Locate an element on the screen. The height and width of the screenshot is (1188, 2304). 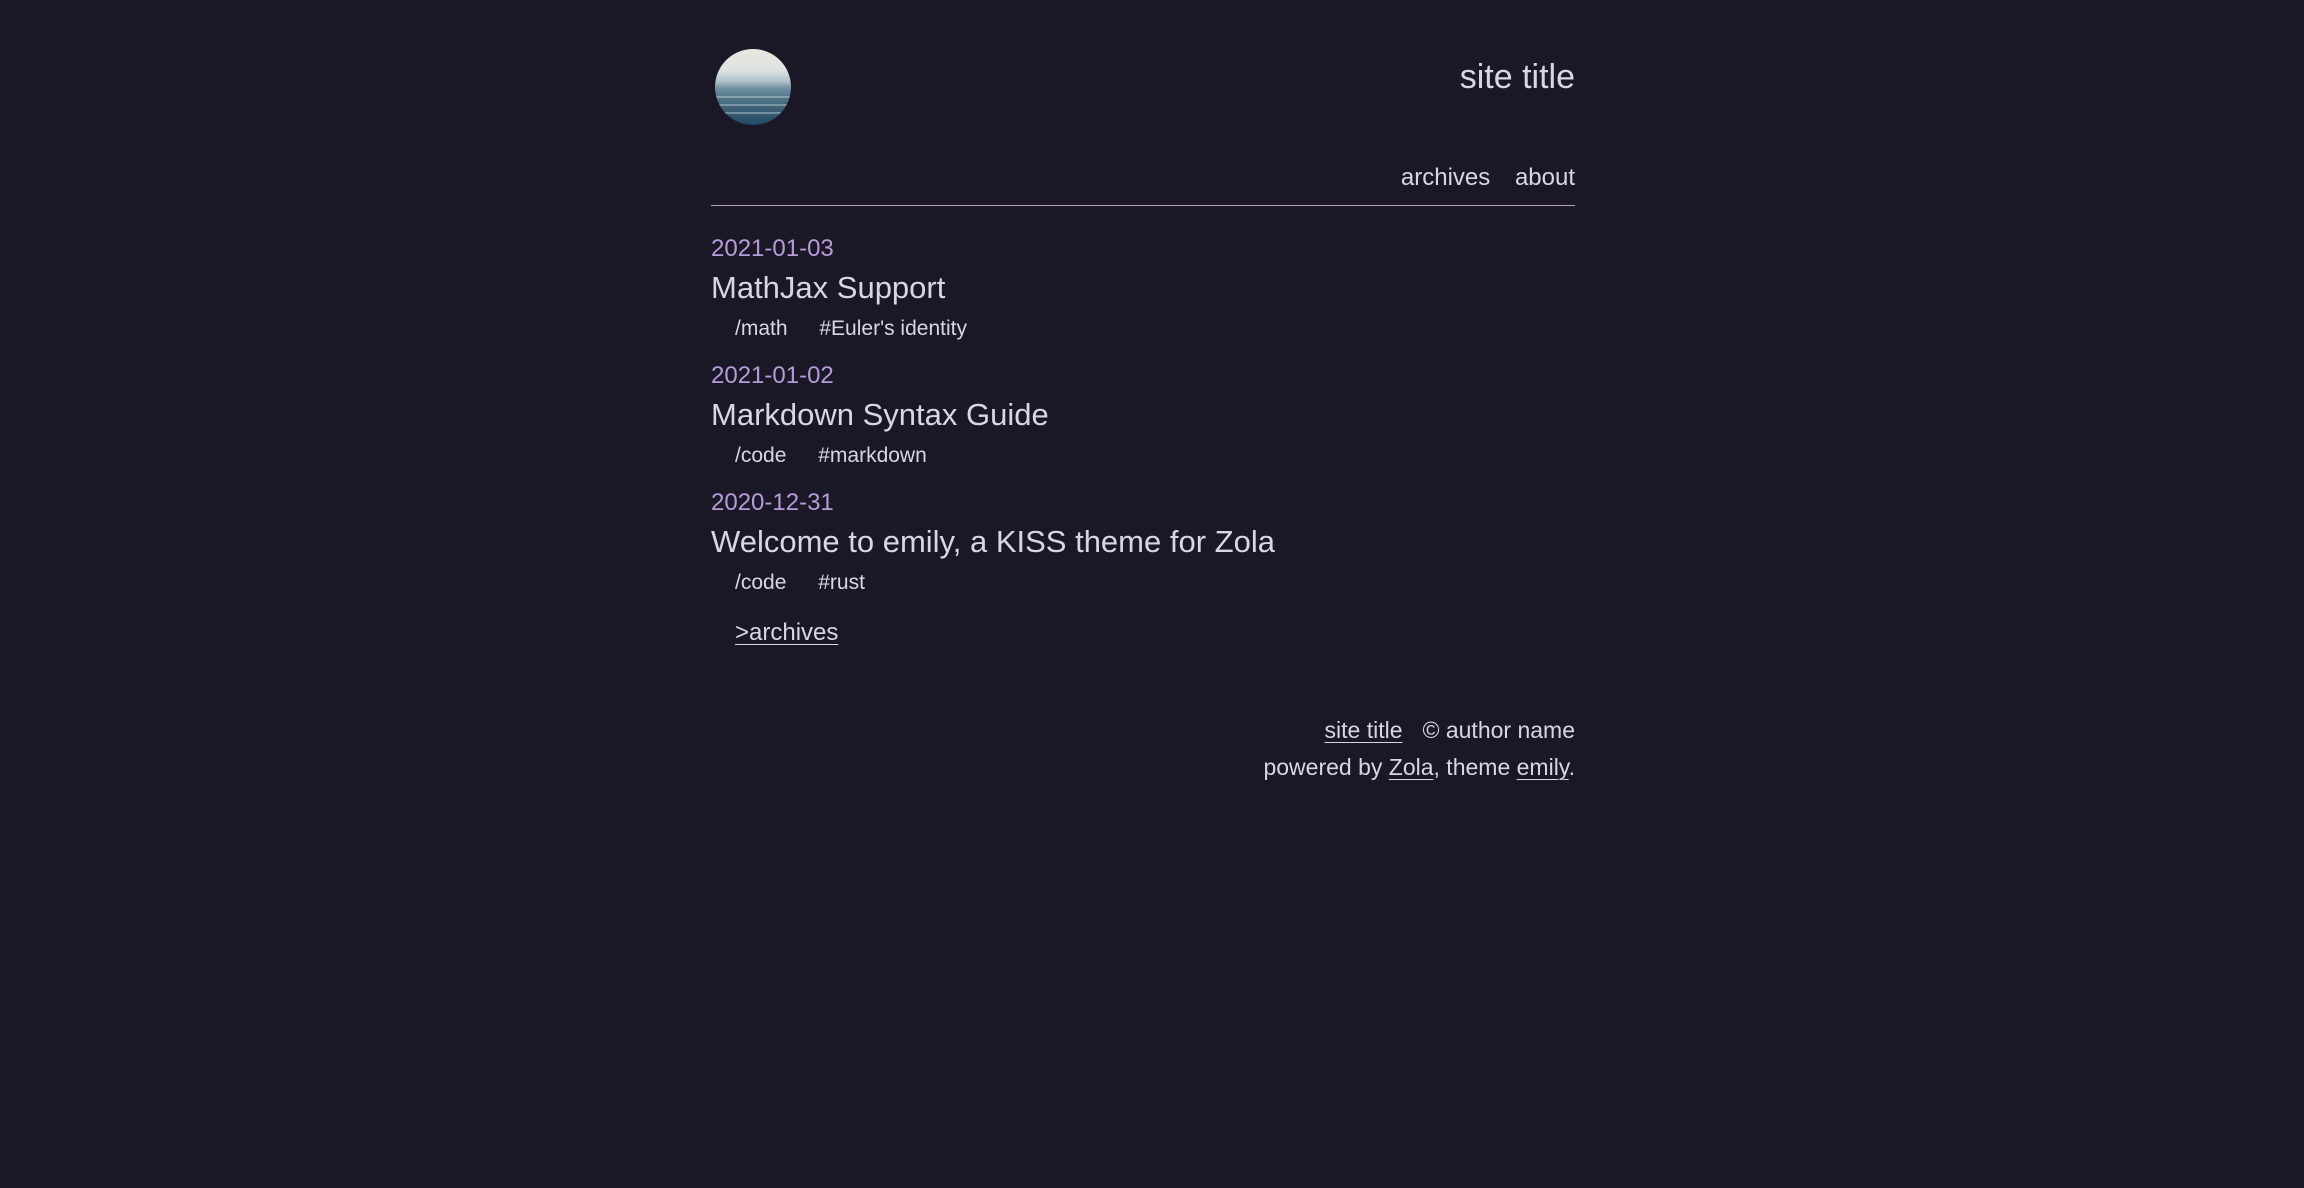
more-archives: >archives is located at coordinates (1143, 631).